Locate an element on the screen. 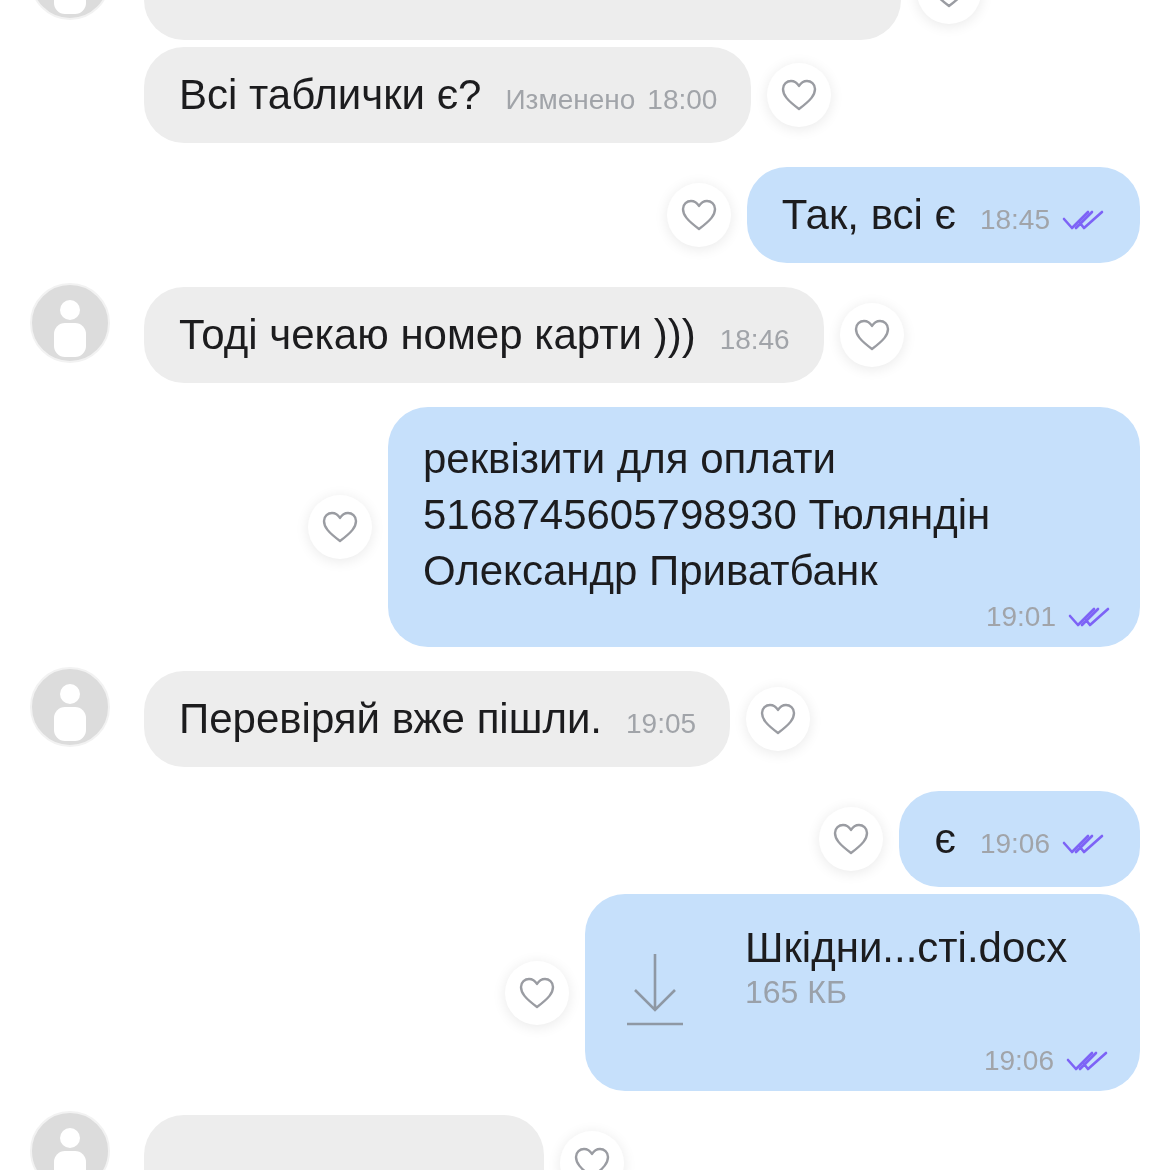 This screenshot has width=1170, height=1170. message-text: Всі таблички є? is located at coordinates (330, 95).